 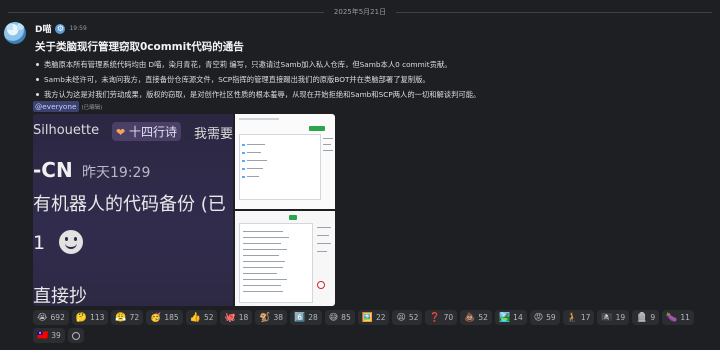 I want to click on reaction-button: 💩 52, so click(x=476, y=317).